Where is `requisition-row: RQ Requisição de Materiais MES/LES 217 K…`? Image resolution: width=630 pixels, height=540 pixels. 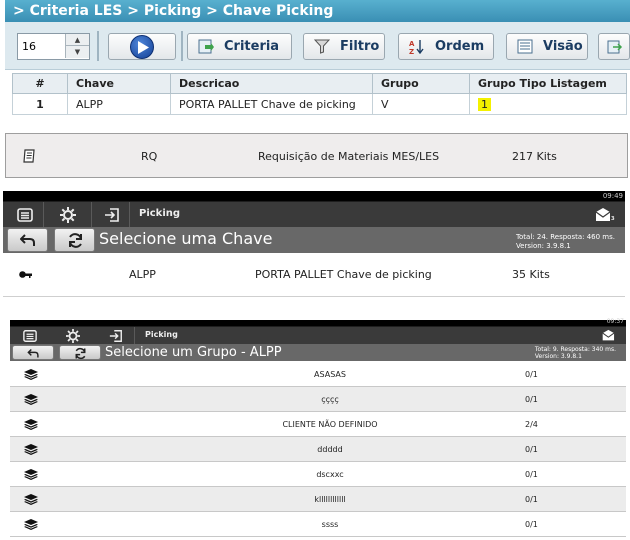
requisition-row: RQ Requisição de Materiais MES/LES 217 K… is located at coordinates (316, 155).